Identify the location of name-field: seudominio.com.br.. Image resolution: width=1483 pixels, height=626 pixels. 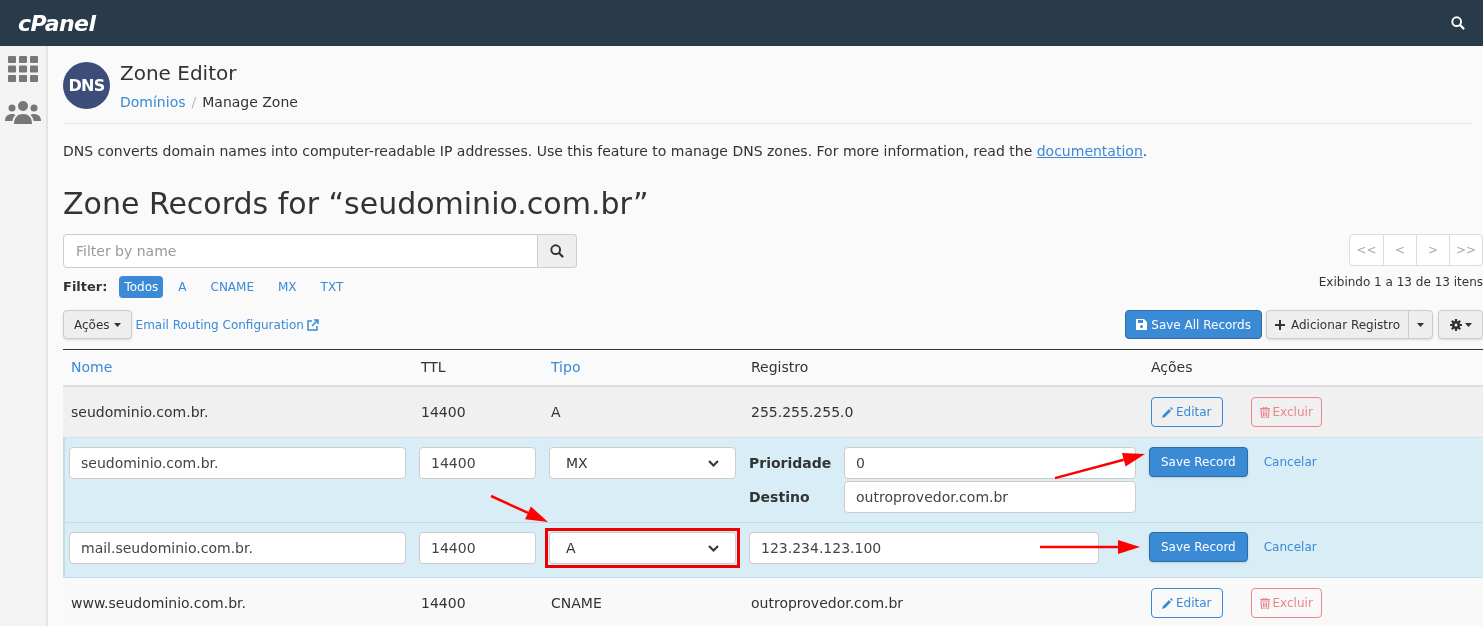
(237, 463).